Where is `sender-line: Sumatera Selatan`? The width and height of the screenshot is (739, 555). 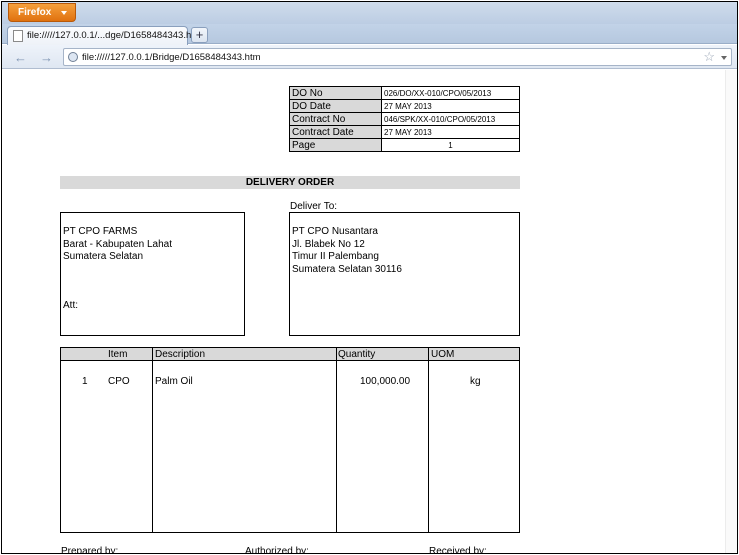 sender-line: Sumatera Selatan is located at coordinates (103, 256).